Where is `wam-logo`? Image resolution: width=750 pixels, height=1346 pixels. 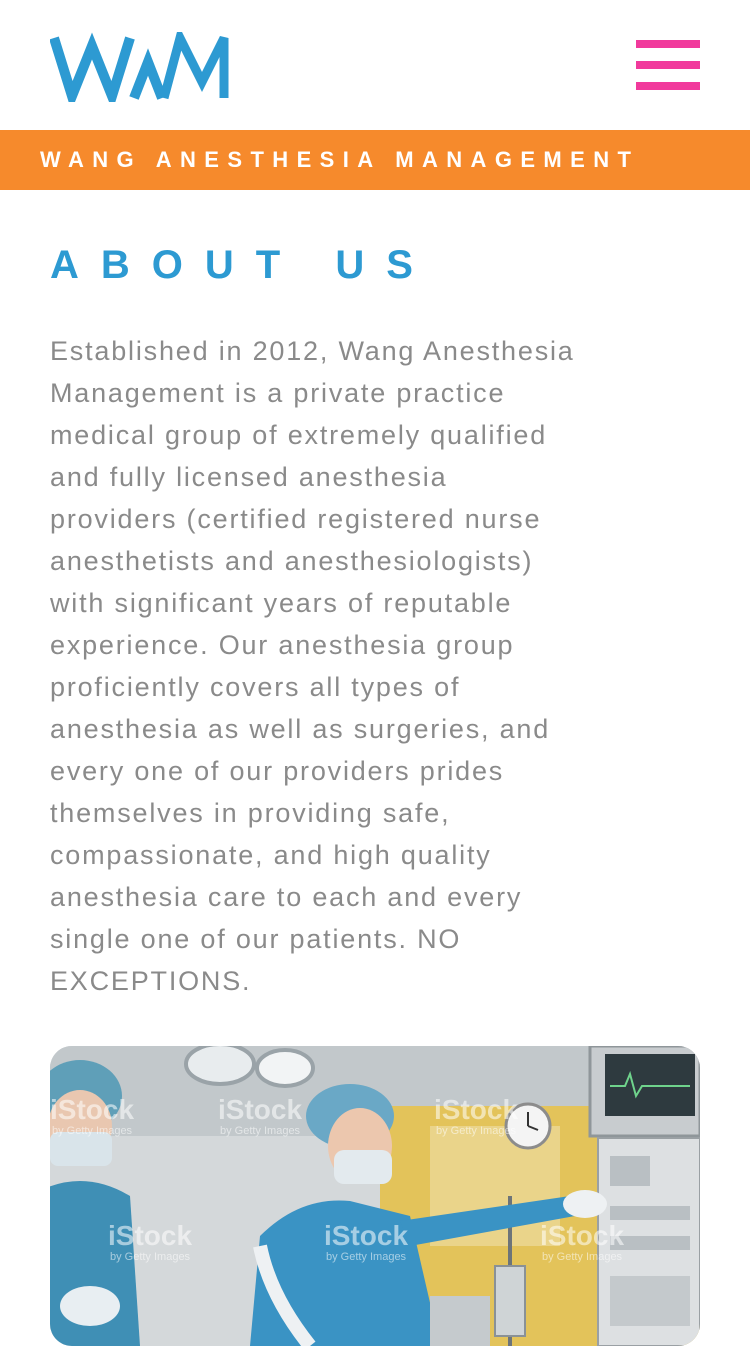
wam-logo is located at coordinates (140, 67).